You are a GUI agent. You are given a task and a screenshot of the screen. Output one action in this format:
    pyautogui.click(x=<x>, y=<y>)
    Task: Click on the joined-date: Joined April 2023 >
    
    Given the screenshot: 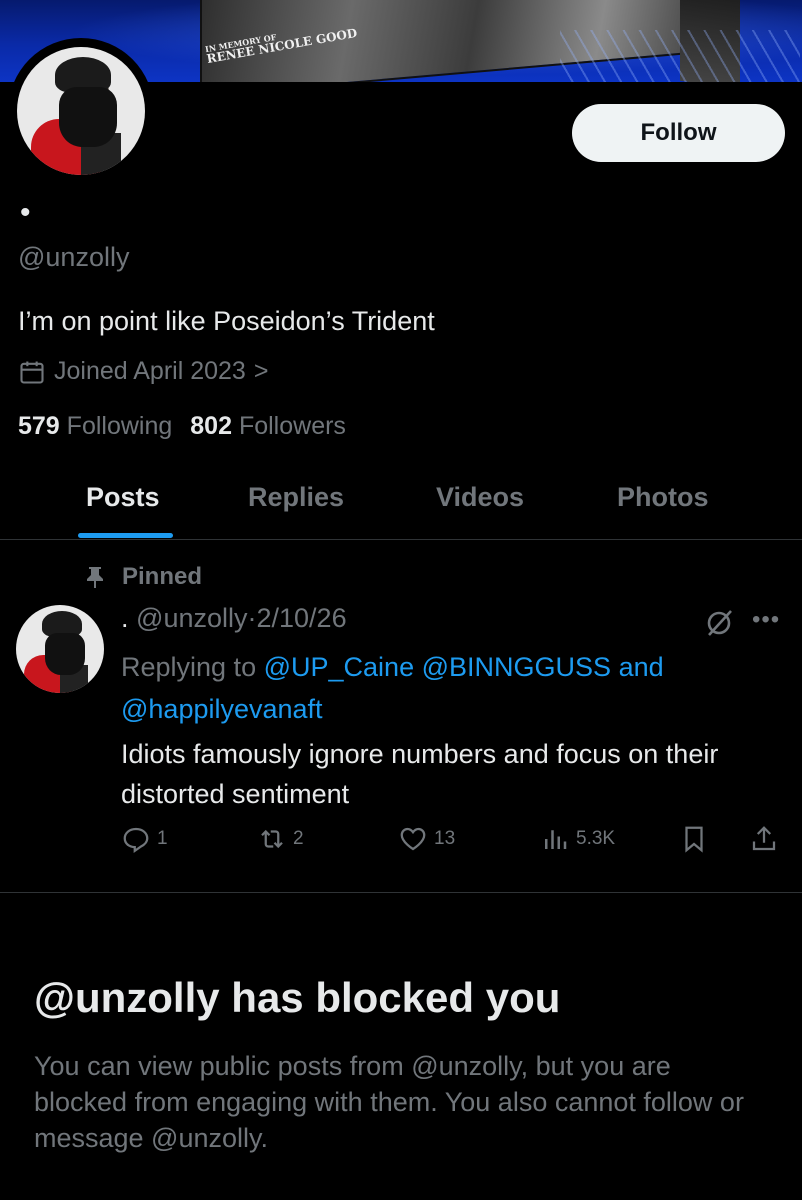 What is the action you would take?
    pyautogui.click(x=143, y=371)
    